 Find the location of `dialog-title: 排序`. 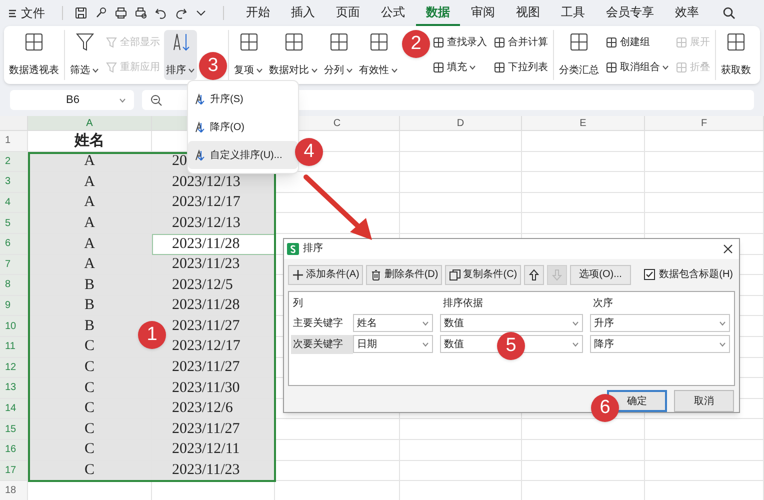

dialog-title: 排序 is located at coordinates (313, 249).